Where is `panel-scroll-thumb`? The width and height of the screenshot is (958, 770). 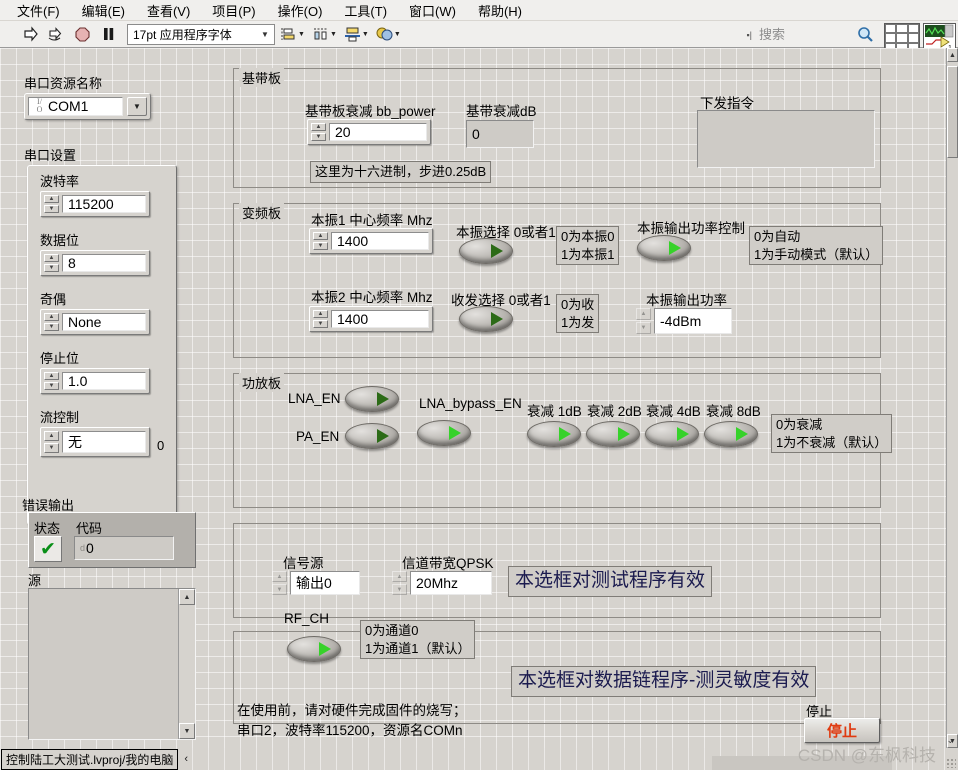 panel-scroll-thumb is located at coordinates (952, 112).